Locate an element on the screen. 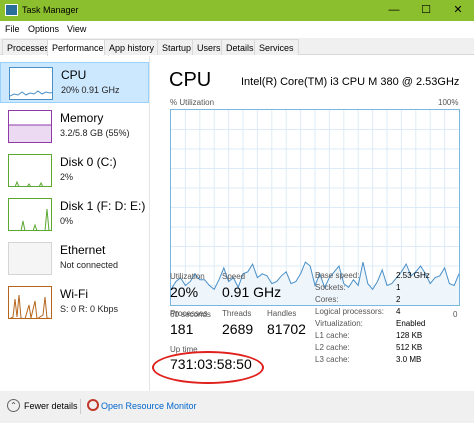  resource-ethernet: Ethernet Not connected is located at coordinates (74, 258).